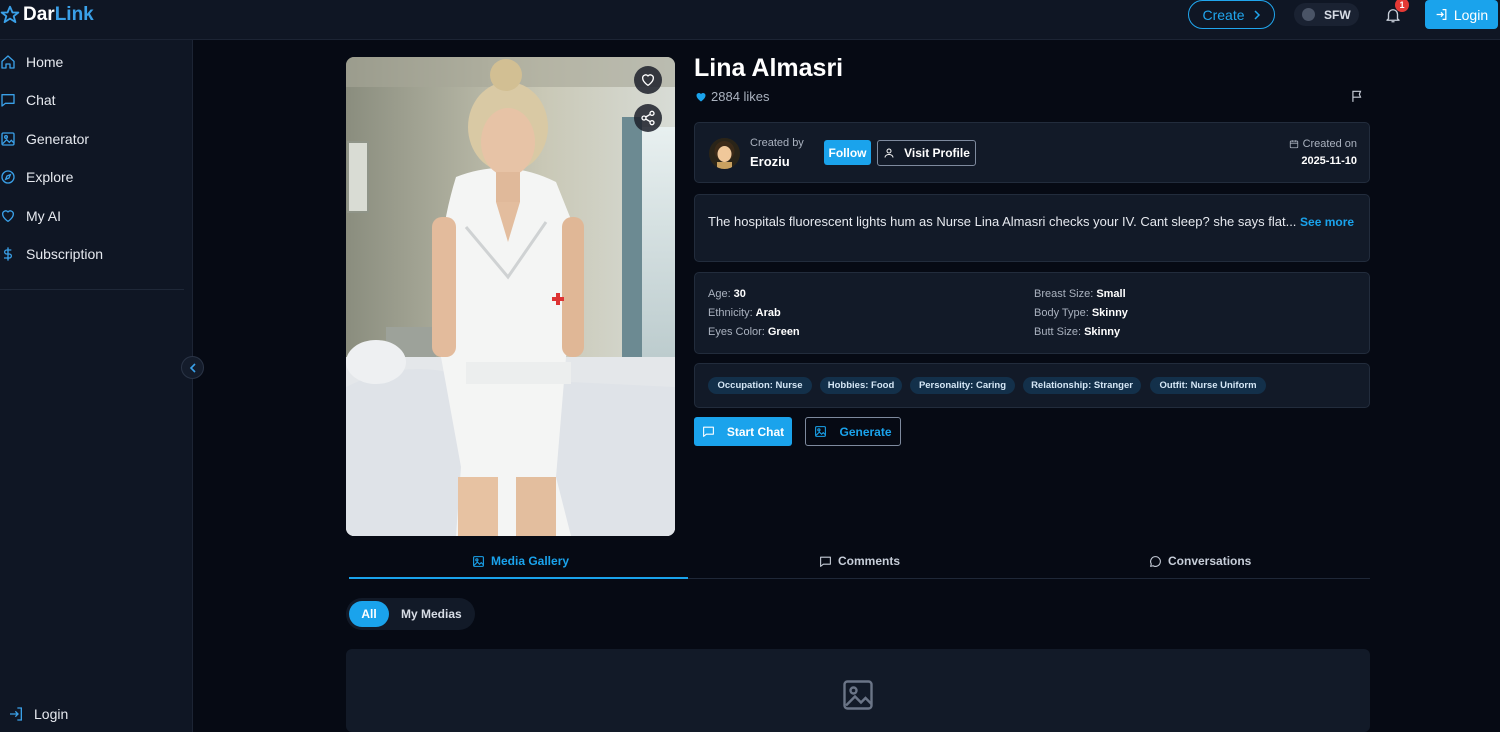  Describe the element at coordinates (740, 96) in the screenshot. I see `likes-text: 2884 likes` at that location.